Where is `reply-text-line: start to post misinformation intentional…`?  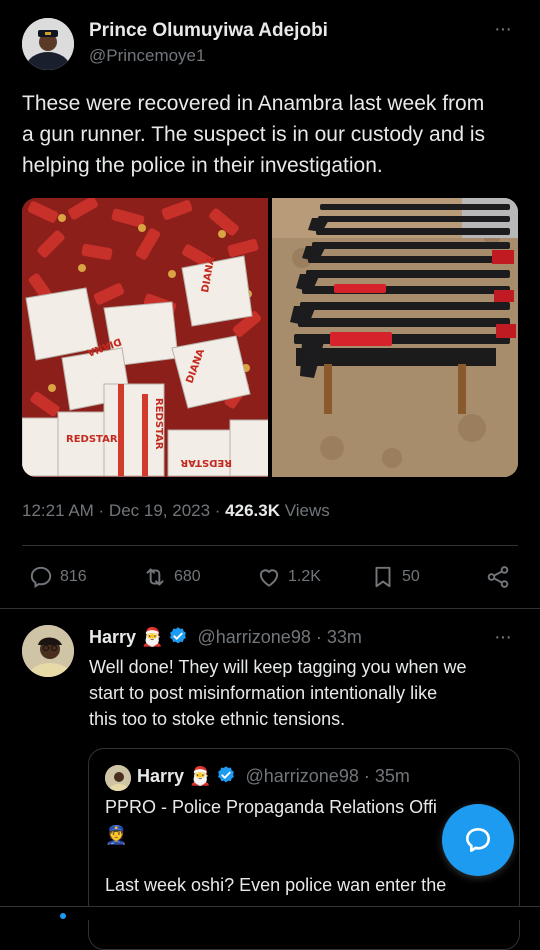 reply-text-line: start to post misinformation intentional… is located at coordinates (263, 693).